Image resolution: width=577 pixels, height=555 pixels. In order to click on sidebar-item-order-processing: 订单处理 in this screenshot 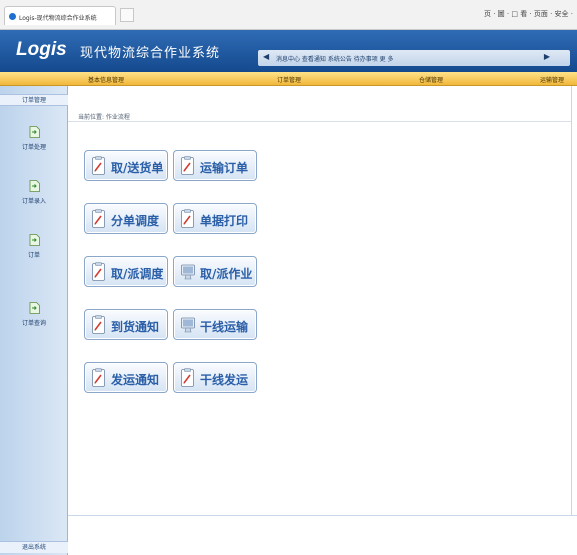, I will do `click(34, 143)`.